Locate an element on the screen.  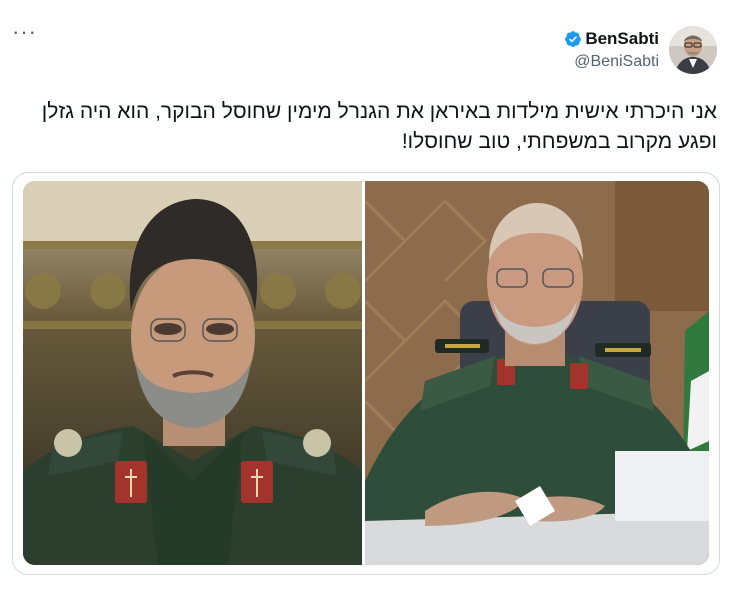
avatar is located at coordinates (693, 50).